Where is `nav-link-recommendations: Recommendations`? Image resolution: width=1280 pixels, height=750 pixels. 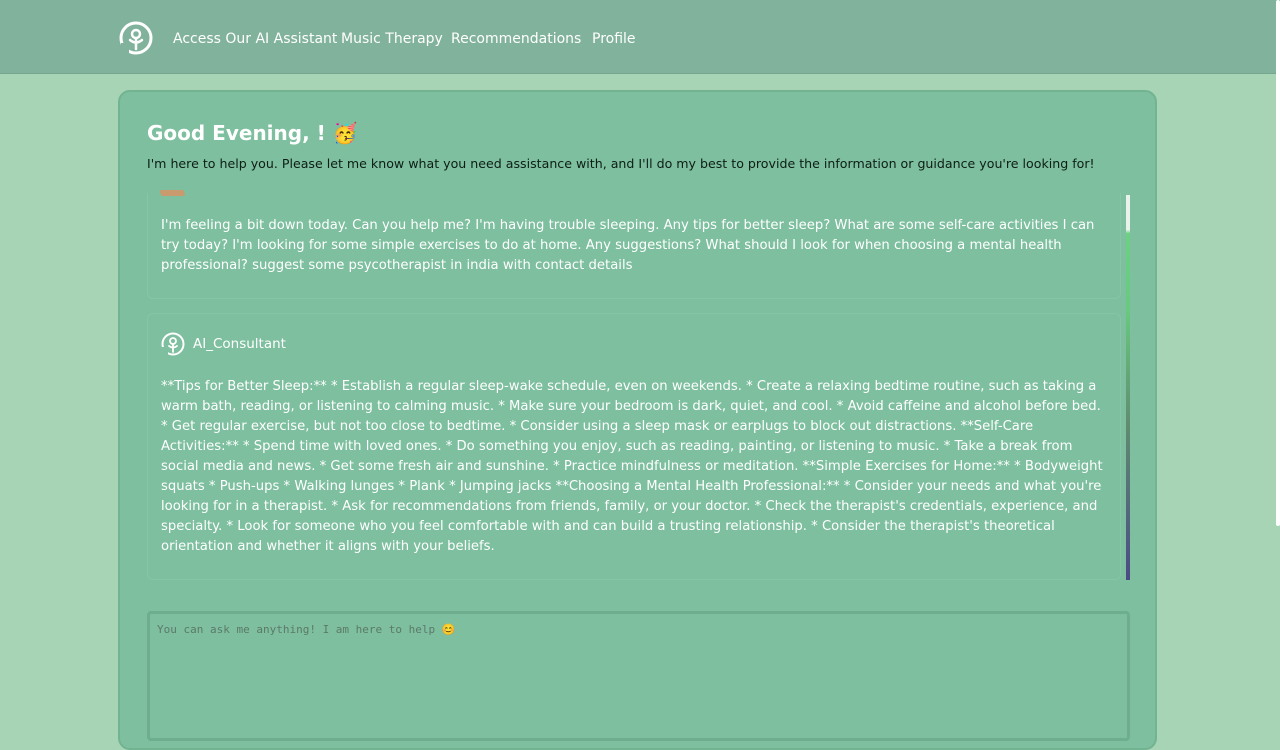 nav-link-recommendations: Recommendations is located at coordinates (516, 39).